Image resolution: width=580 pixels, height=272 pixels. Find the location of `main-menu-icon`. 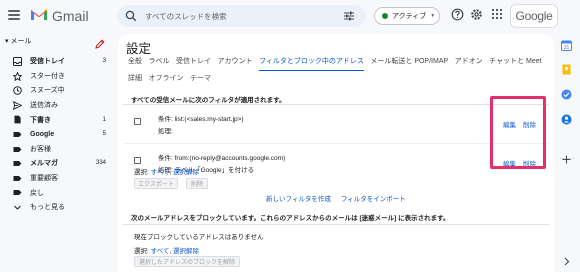

main-menu-icon is located at coordinates (14, 15).